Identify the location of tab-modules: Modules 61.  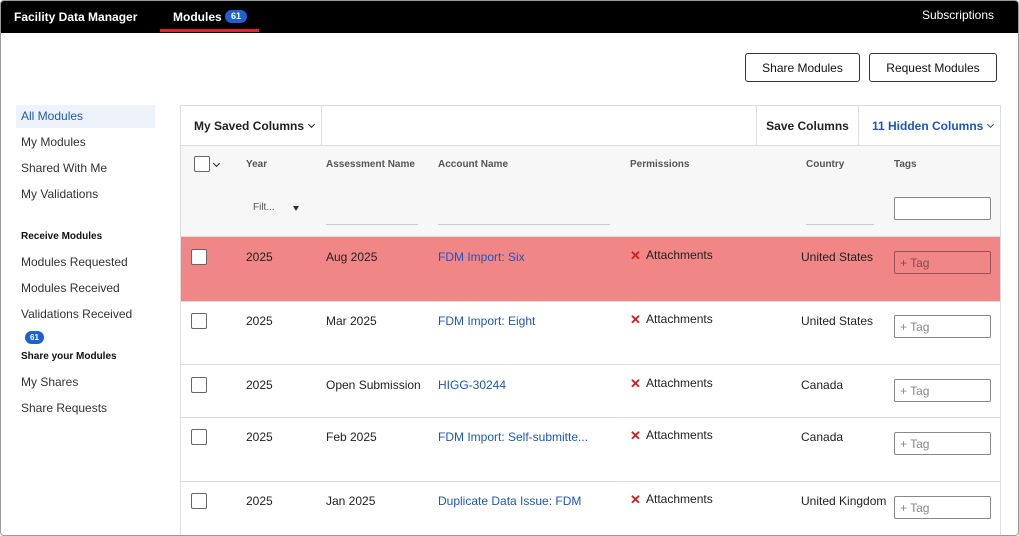
(209, 17).